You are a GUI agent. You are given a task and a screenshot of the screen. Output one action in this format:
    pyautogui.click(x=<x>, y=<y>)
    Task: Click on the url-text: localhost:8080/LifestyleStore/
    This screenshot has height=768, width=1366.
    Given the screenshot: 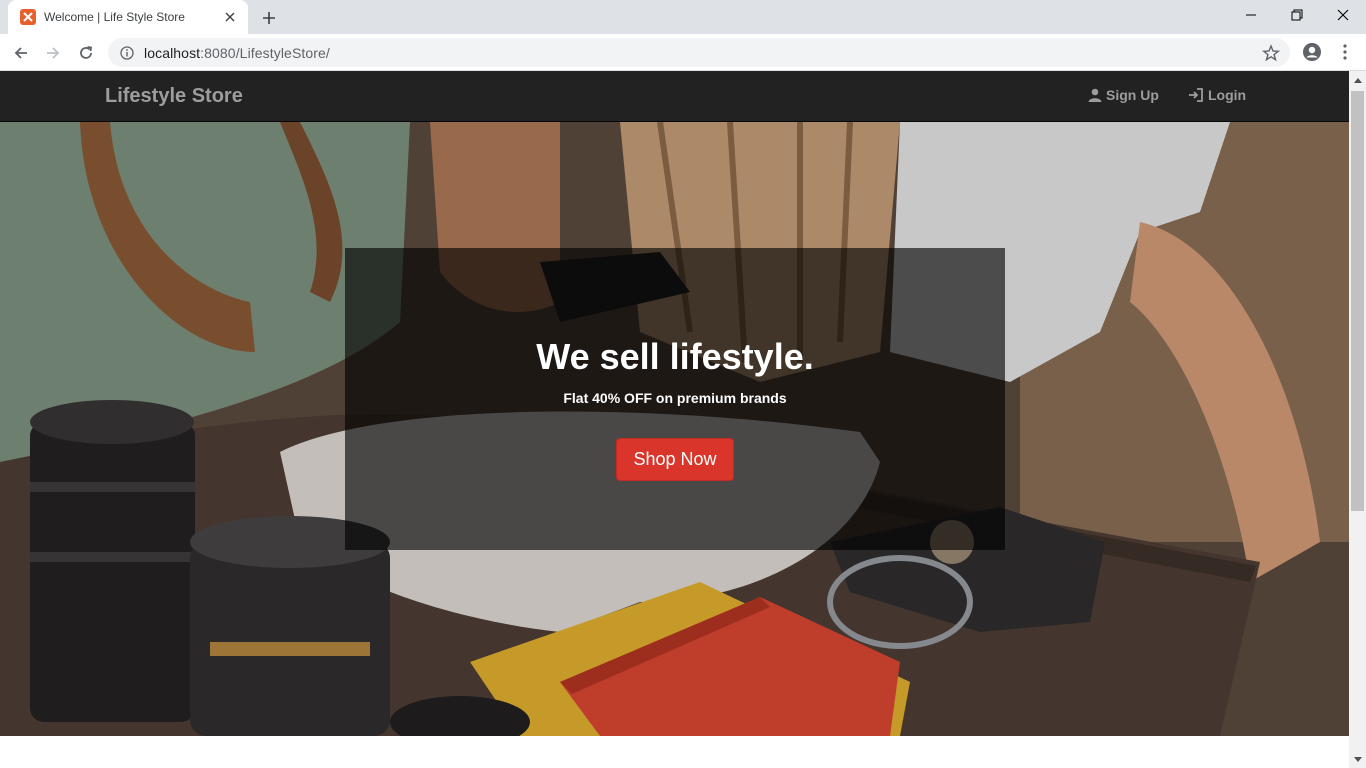 What is the action you would take?
    pyautogui.click(x=237, y=52)
    